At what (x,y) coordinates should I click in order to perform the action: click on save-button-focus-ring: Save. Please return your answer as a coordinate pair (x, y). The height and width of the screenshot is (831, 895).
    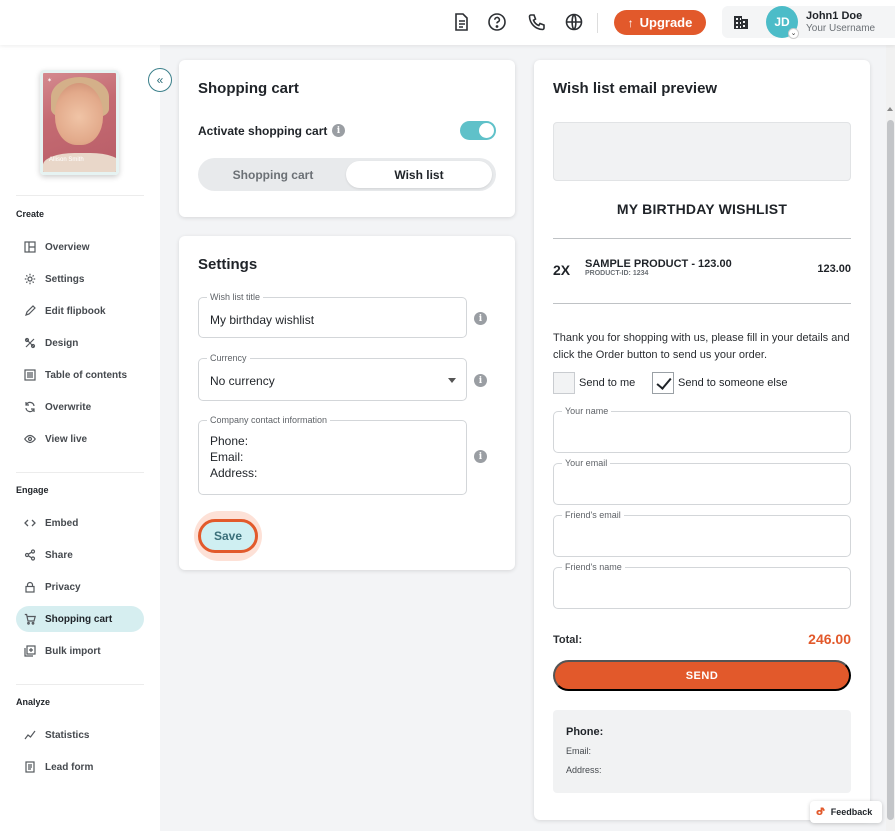
    Looking at the image, I should click on (228, 536).